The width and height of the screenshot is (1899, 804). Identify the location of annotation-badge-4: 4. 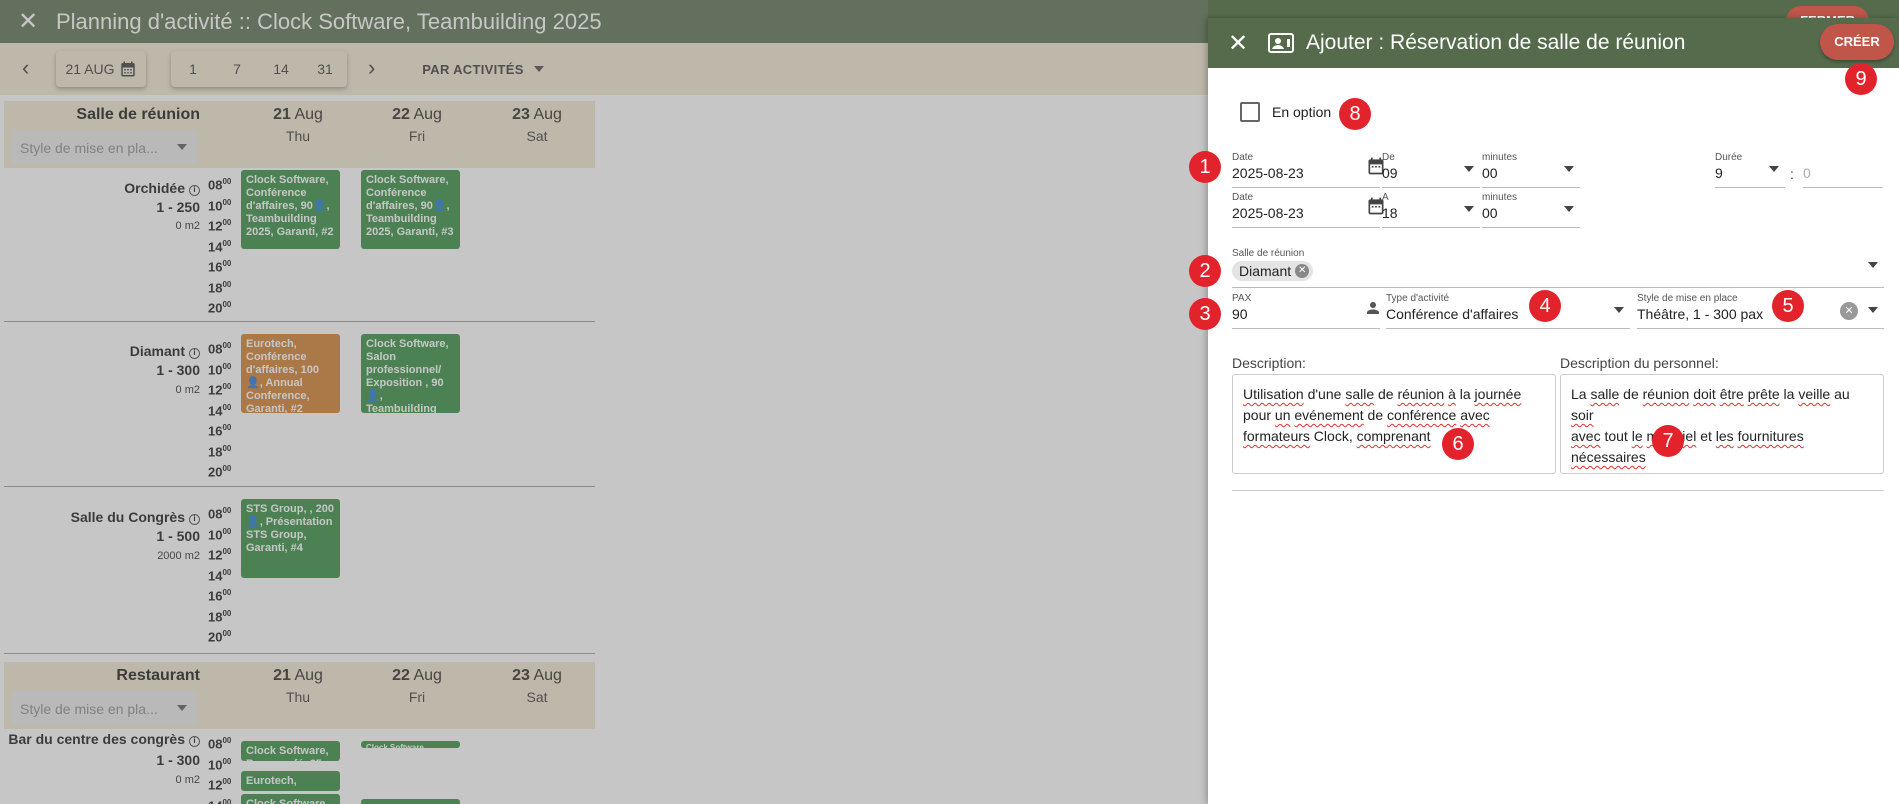
(1545, 306).